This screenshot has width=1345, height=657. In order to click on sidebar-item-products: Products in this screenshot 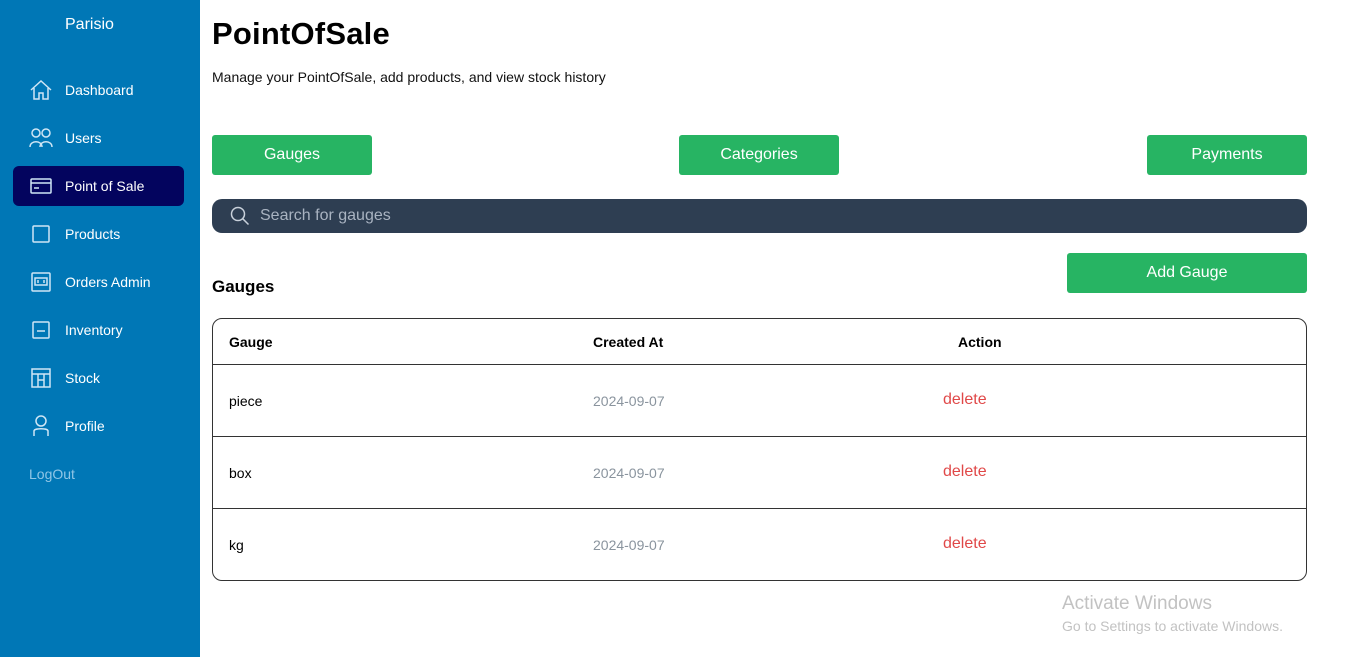, I will do `click(98, 234)`.